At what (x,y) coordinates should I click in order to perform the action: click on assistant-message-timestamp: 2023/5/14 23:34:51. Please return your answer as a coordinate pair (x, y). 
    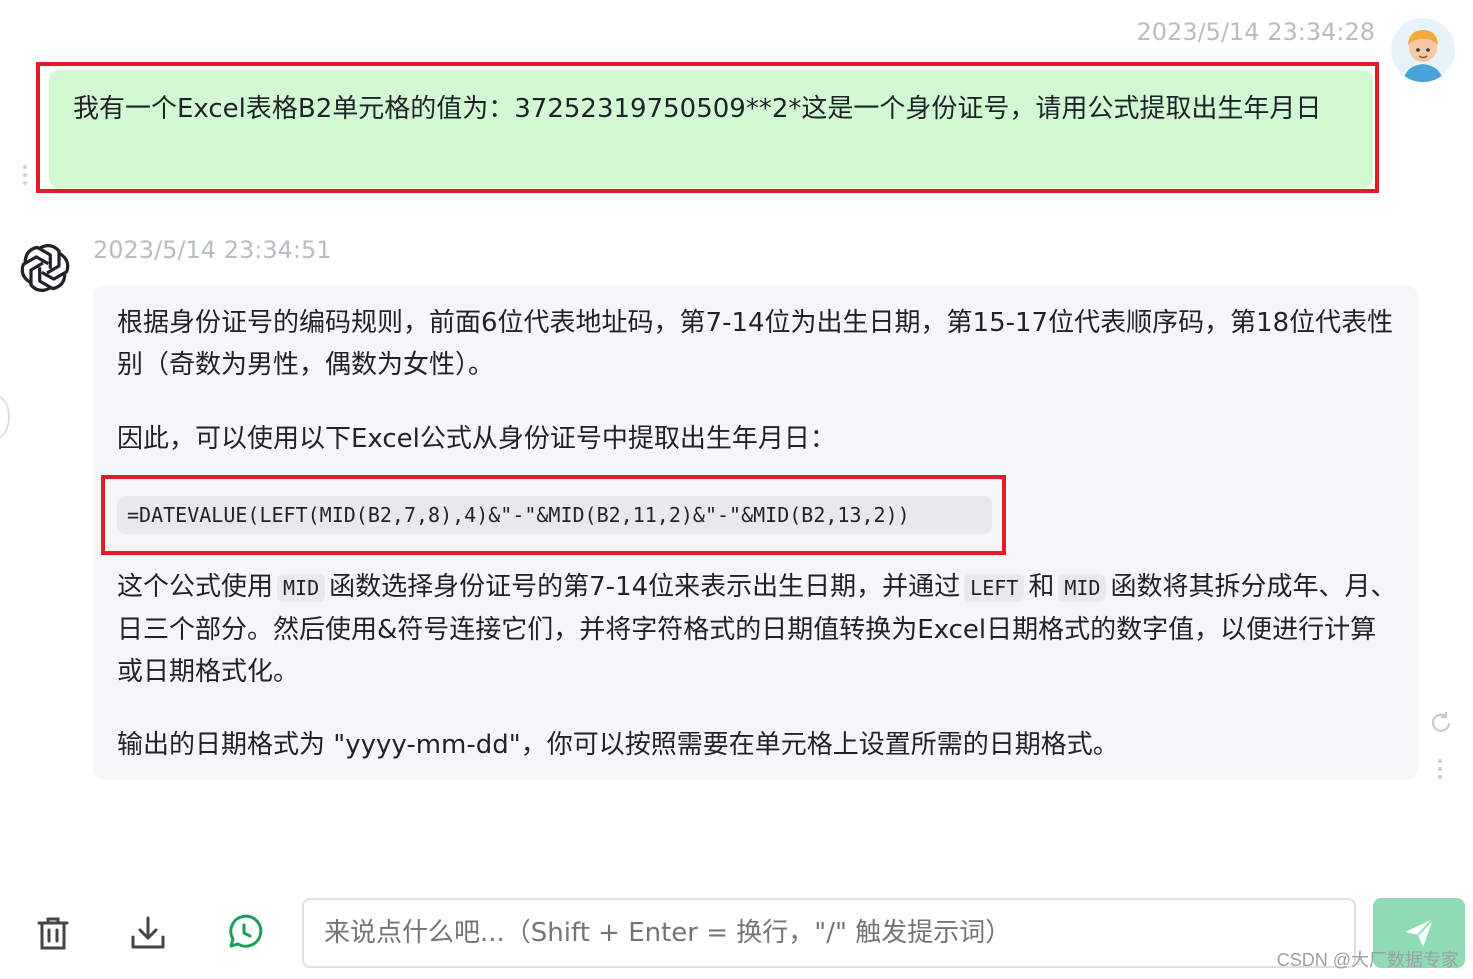
    Looking at the image, I should click on (212, 250).